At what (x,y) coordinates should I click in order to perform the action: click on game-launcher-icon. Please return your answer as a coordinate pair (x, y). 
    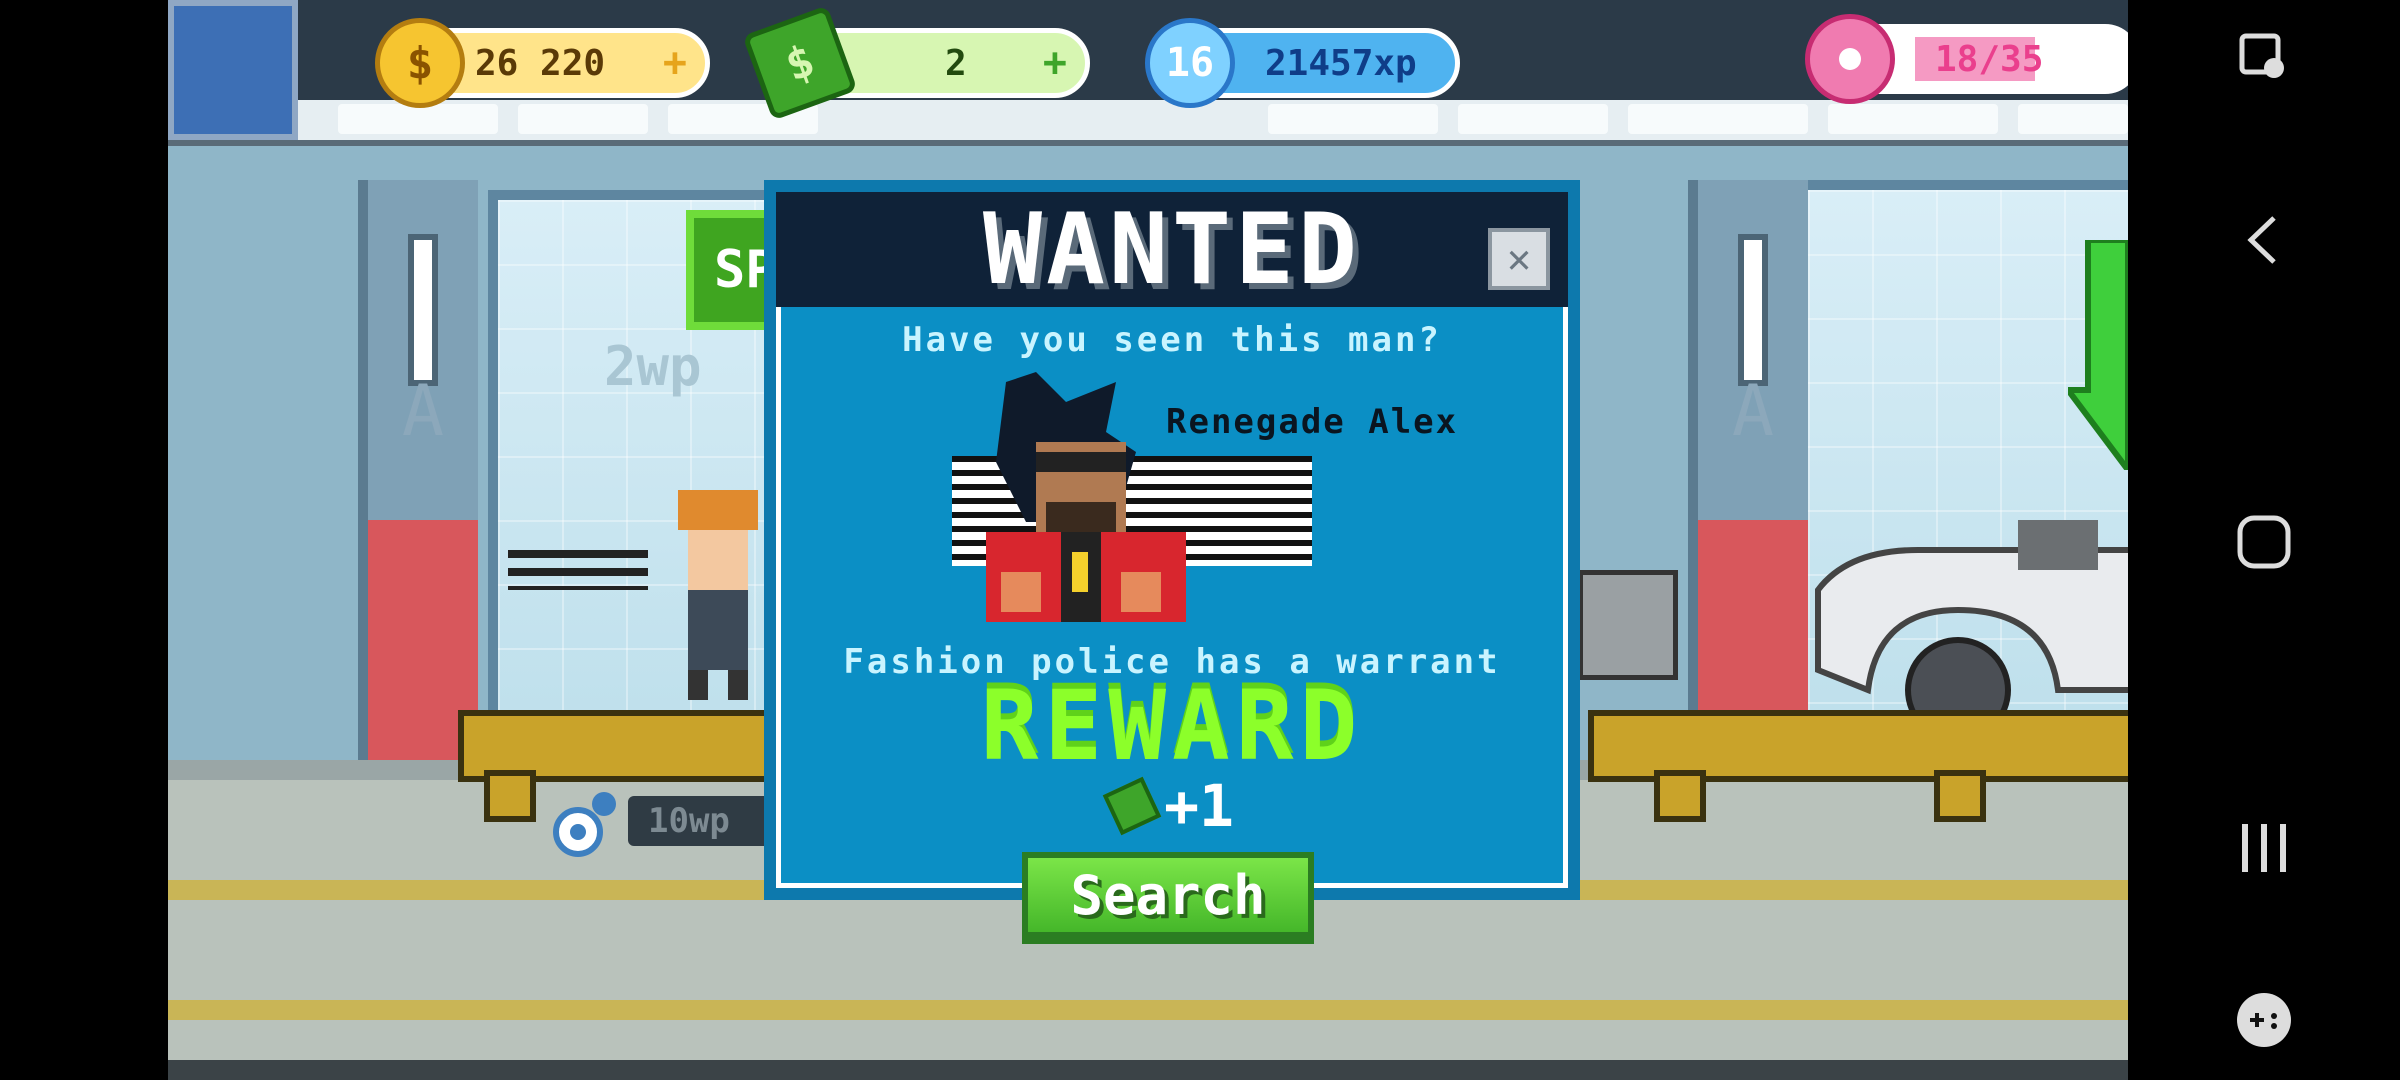
    Looking at the image, I should click on (2264, 1020).